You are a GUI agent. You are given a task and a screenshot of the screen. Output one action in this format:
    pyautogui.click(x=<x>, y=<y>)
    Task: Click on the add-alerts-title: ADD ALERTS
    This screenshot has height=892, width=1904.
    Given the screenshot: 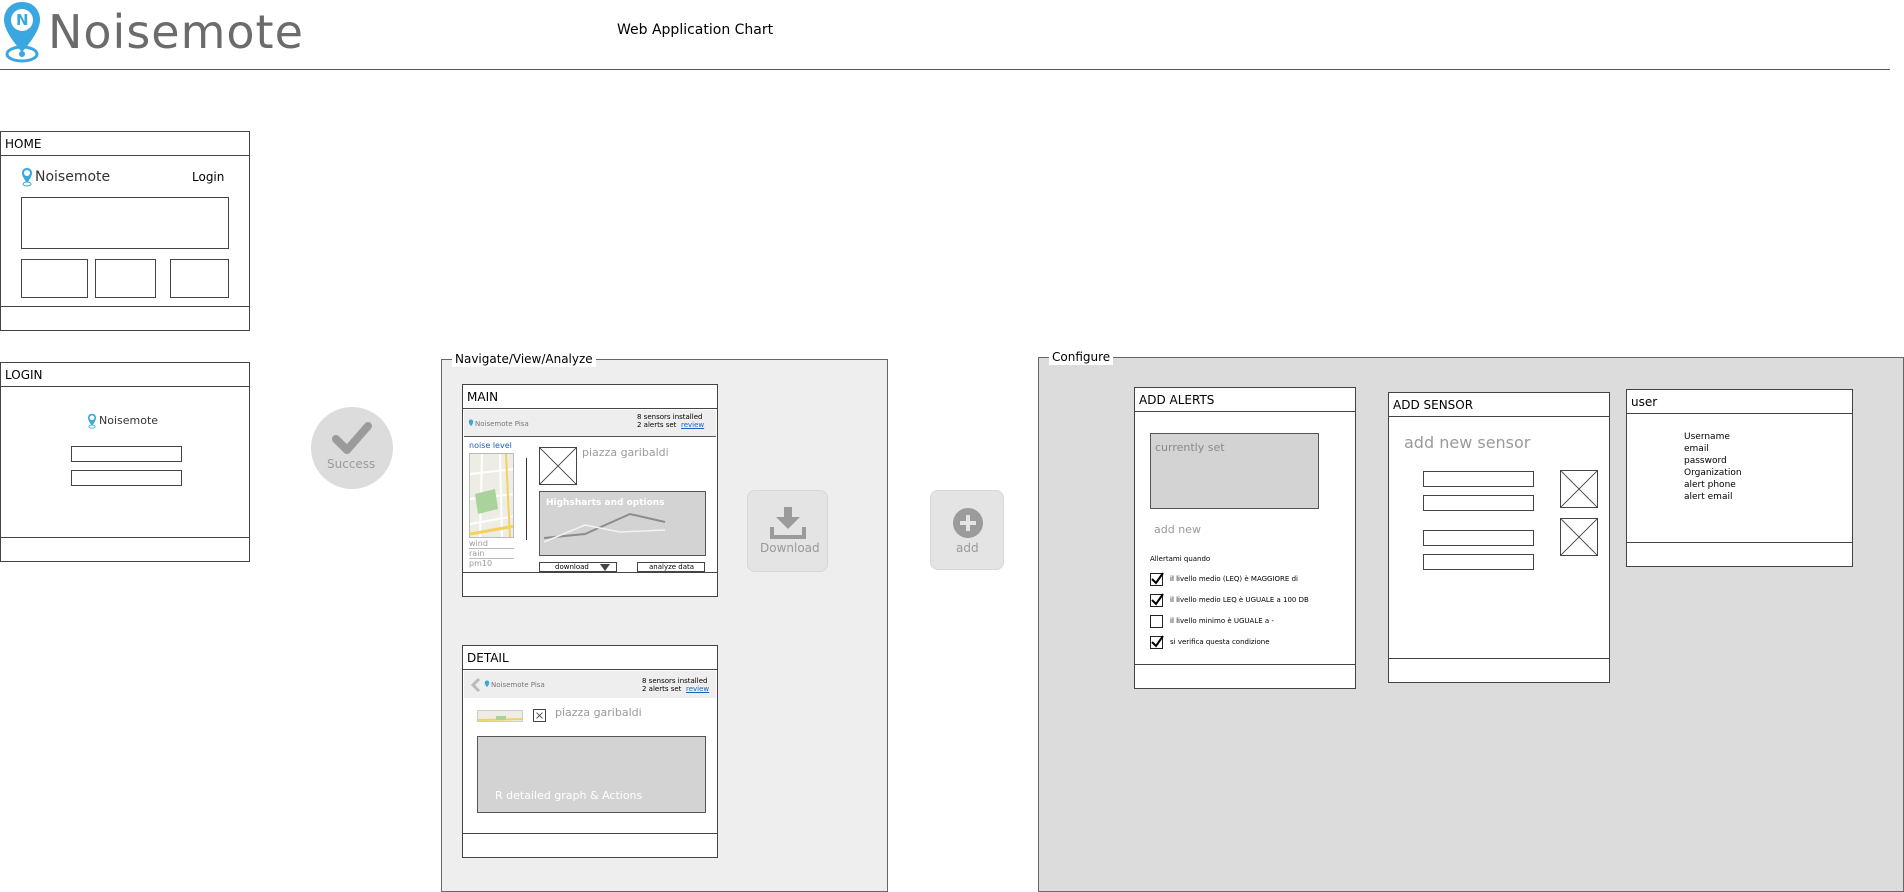 What is the action you would take?
    pyautogui.click(x=1245, y=400)
    